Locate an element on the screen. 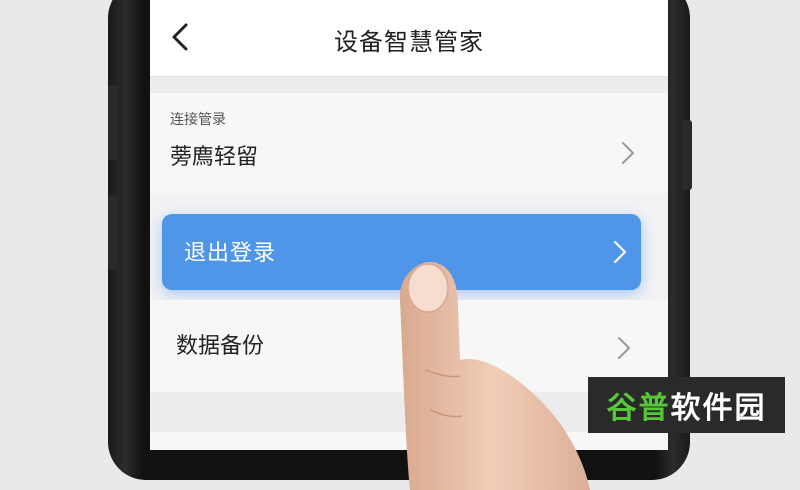  top-nav-bar: 设备智慧管家 is located at coordinates (409, 38).